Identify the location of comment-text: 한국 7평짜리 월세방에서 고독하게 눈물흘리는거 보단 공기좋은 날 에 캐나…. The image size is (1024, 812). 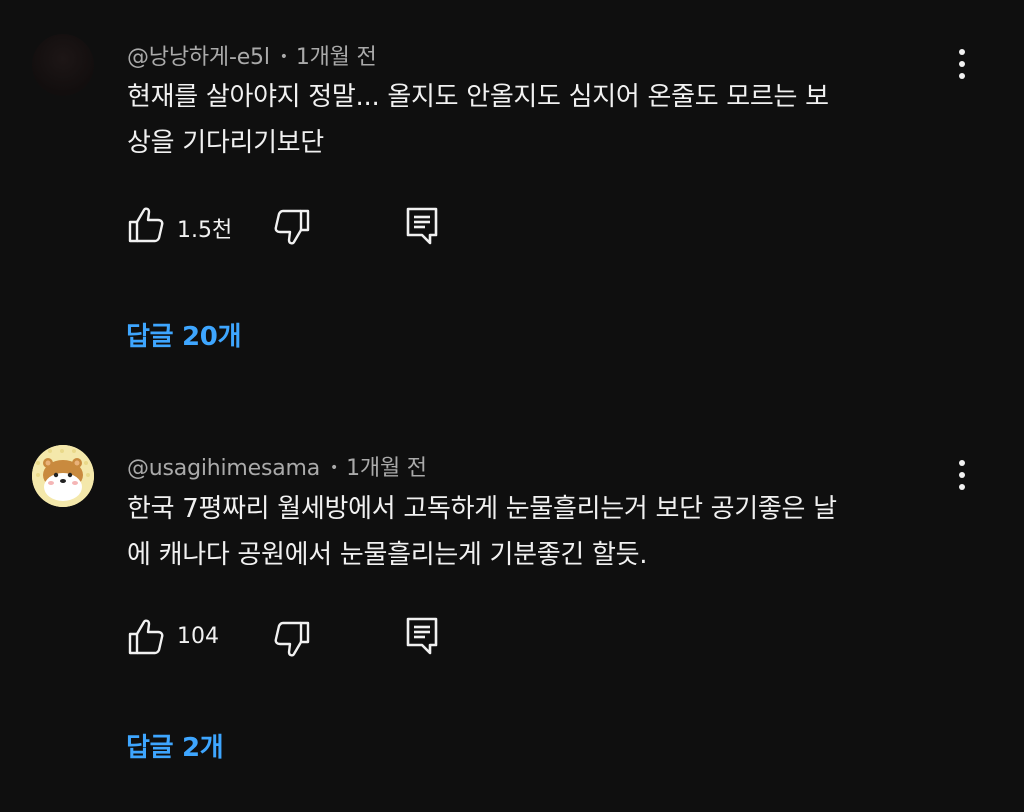
(537, 532).